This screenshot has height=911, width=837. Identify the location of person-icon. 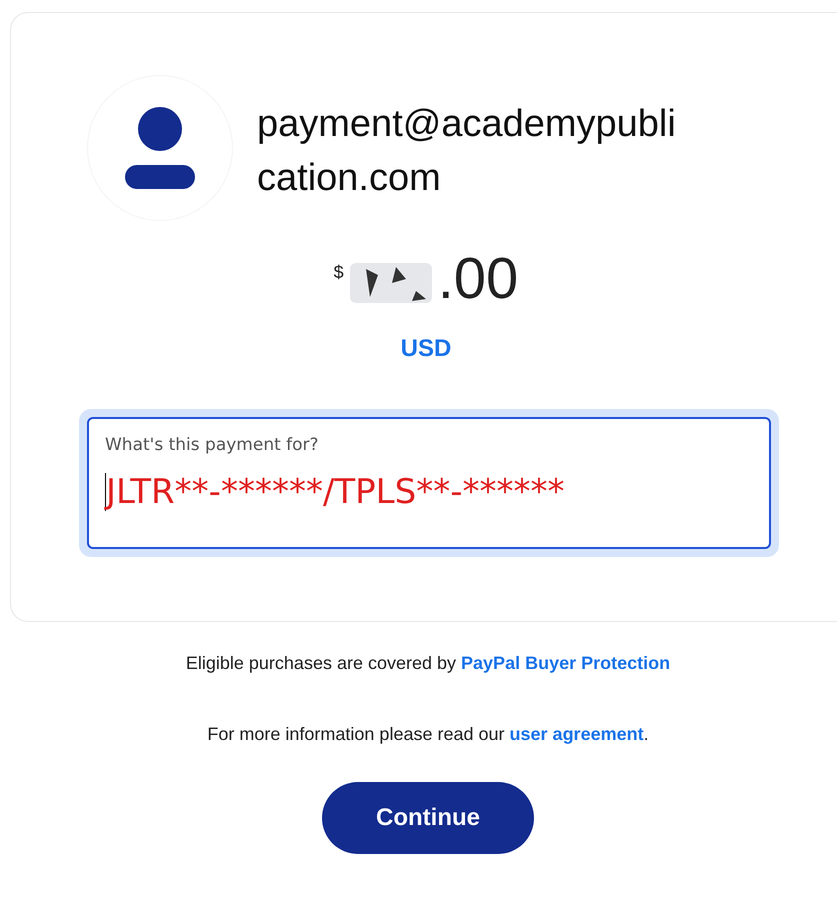
(160, 148).